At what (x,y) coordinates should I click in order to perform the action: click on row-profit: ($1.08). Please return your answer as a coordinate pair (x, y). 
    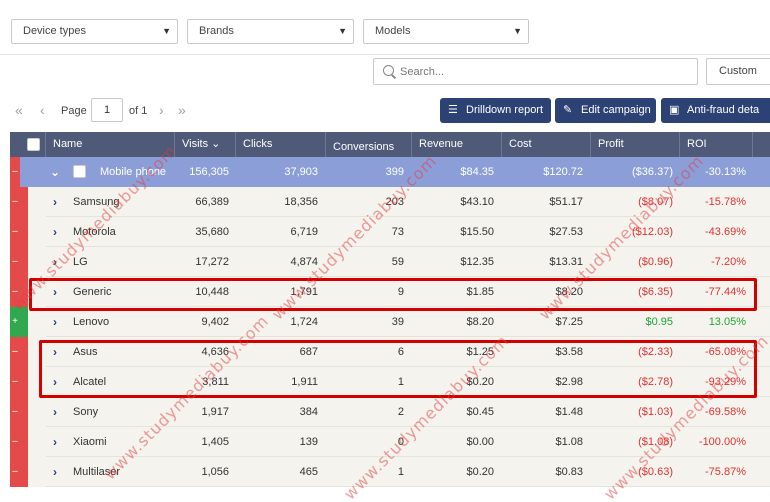
    Looking at the image, I should click on (655, 442).